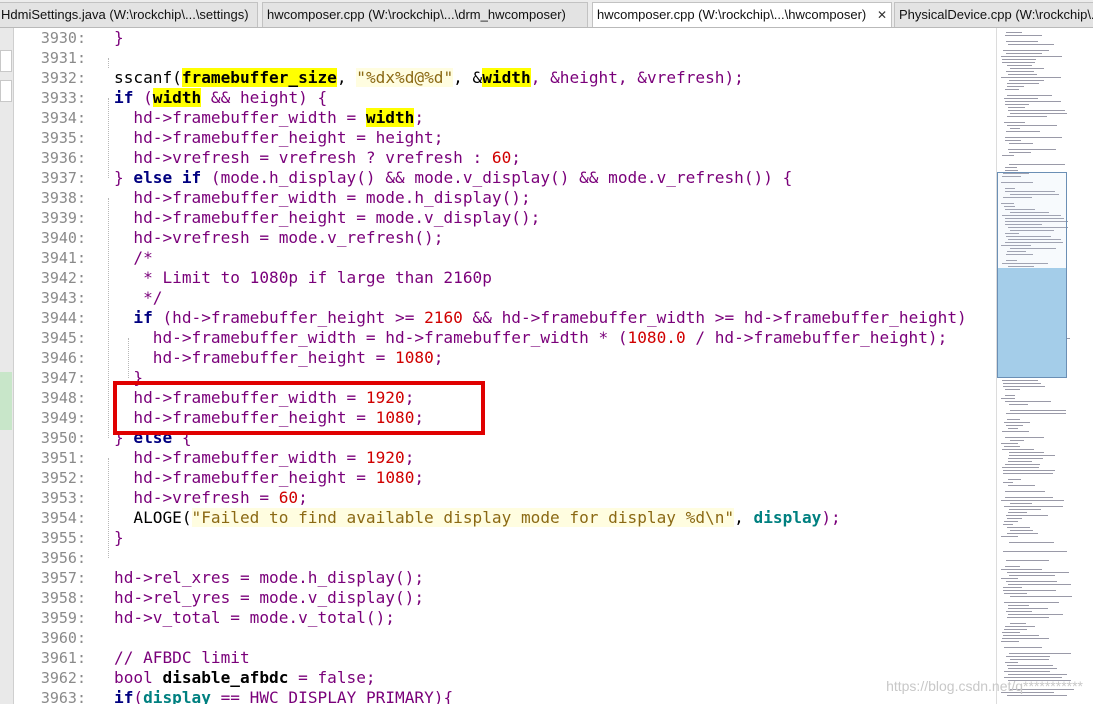 The height and width of the screenshot is (708, 1093). I want to click on line-number: 3936:, so click(63, 158).